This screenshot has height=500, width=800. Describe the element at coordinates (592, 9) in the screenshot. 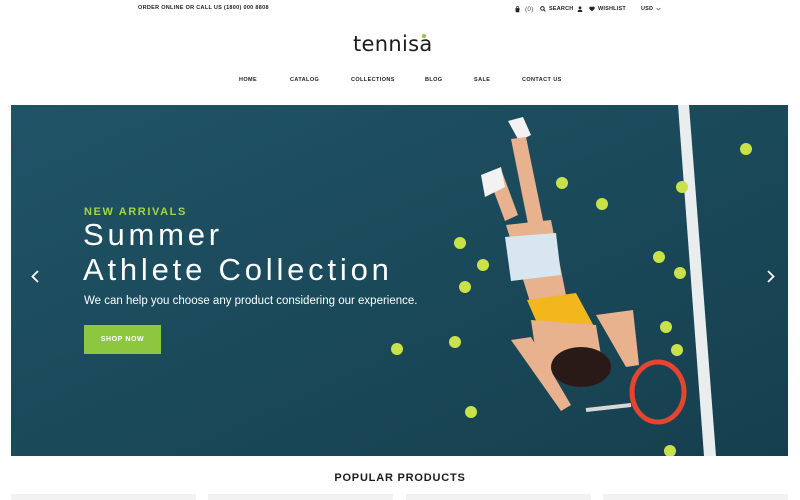

I see `heart-icon` at that location.